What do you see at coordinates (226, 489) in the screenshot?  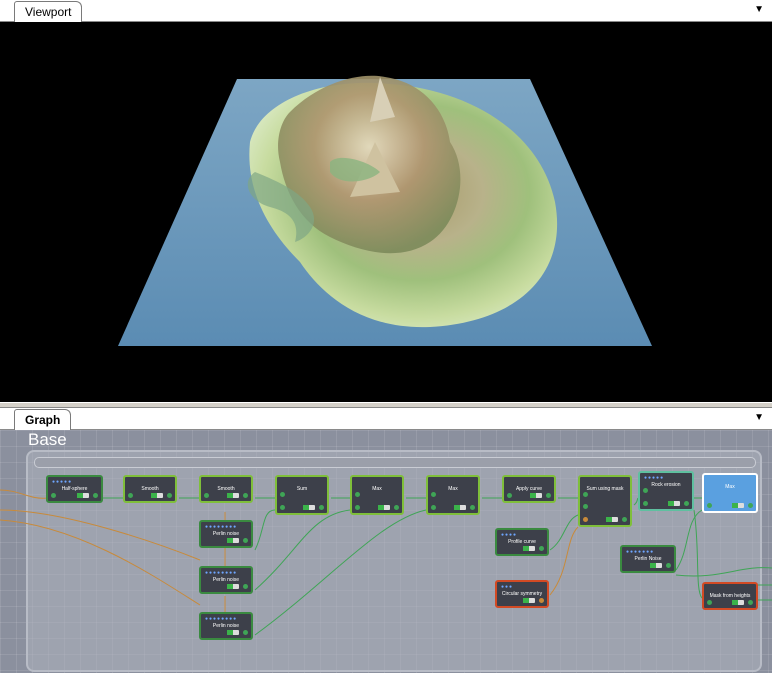 I see `node-smooth-2: Smooth` at bounding box center [226, 489].